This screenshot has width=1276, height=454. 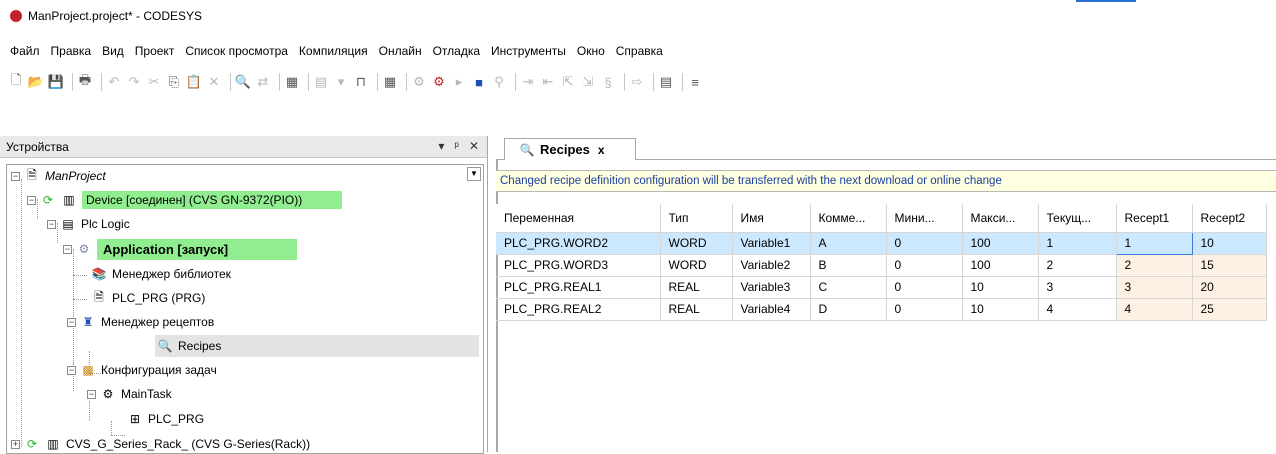 What do you see at coordinates (1154, 309) in the screenshot?
I see `cell-recept1: 4` at bounding box center [1154, 309].